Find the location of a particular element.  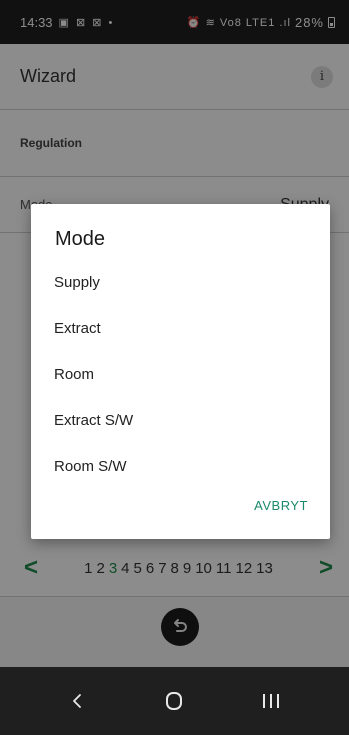

recents-icon is located at coordinates (270, 701).